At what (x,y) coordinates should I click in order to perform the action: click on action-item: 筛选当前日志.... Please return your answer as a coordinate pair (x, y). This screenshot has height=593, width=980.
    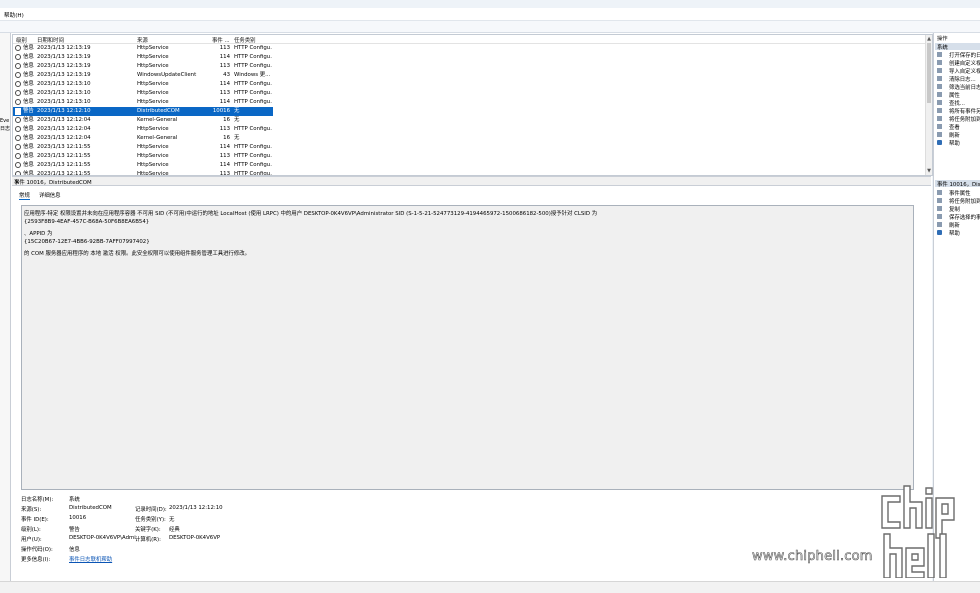
    Looking at the image, I should click on (957, 87).